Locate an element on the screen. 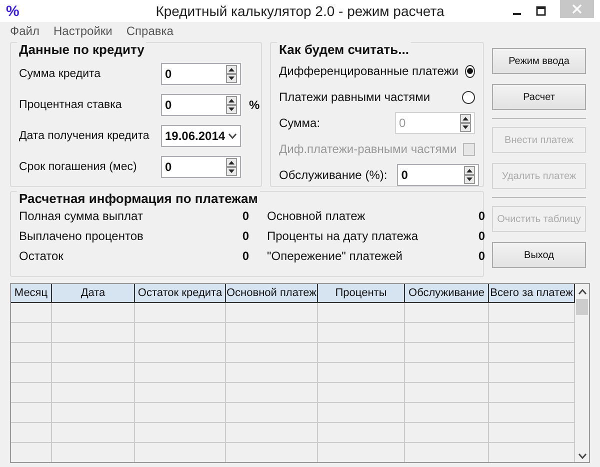 This screenshot has width=600, height=467. group-title: Данные по кредиту is located at coordinates (81, 49).